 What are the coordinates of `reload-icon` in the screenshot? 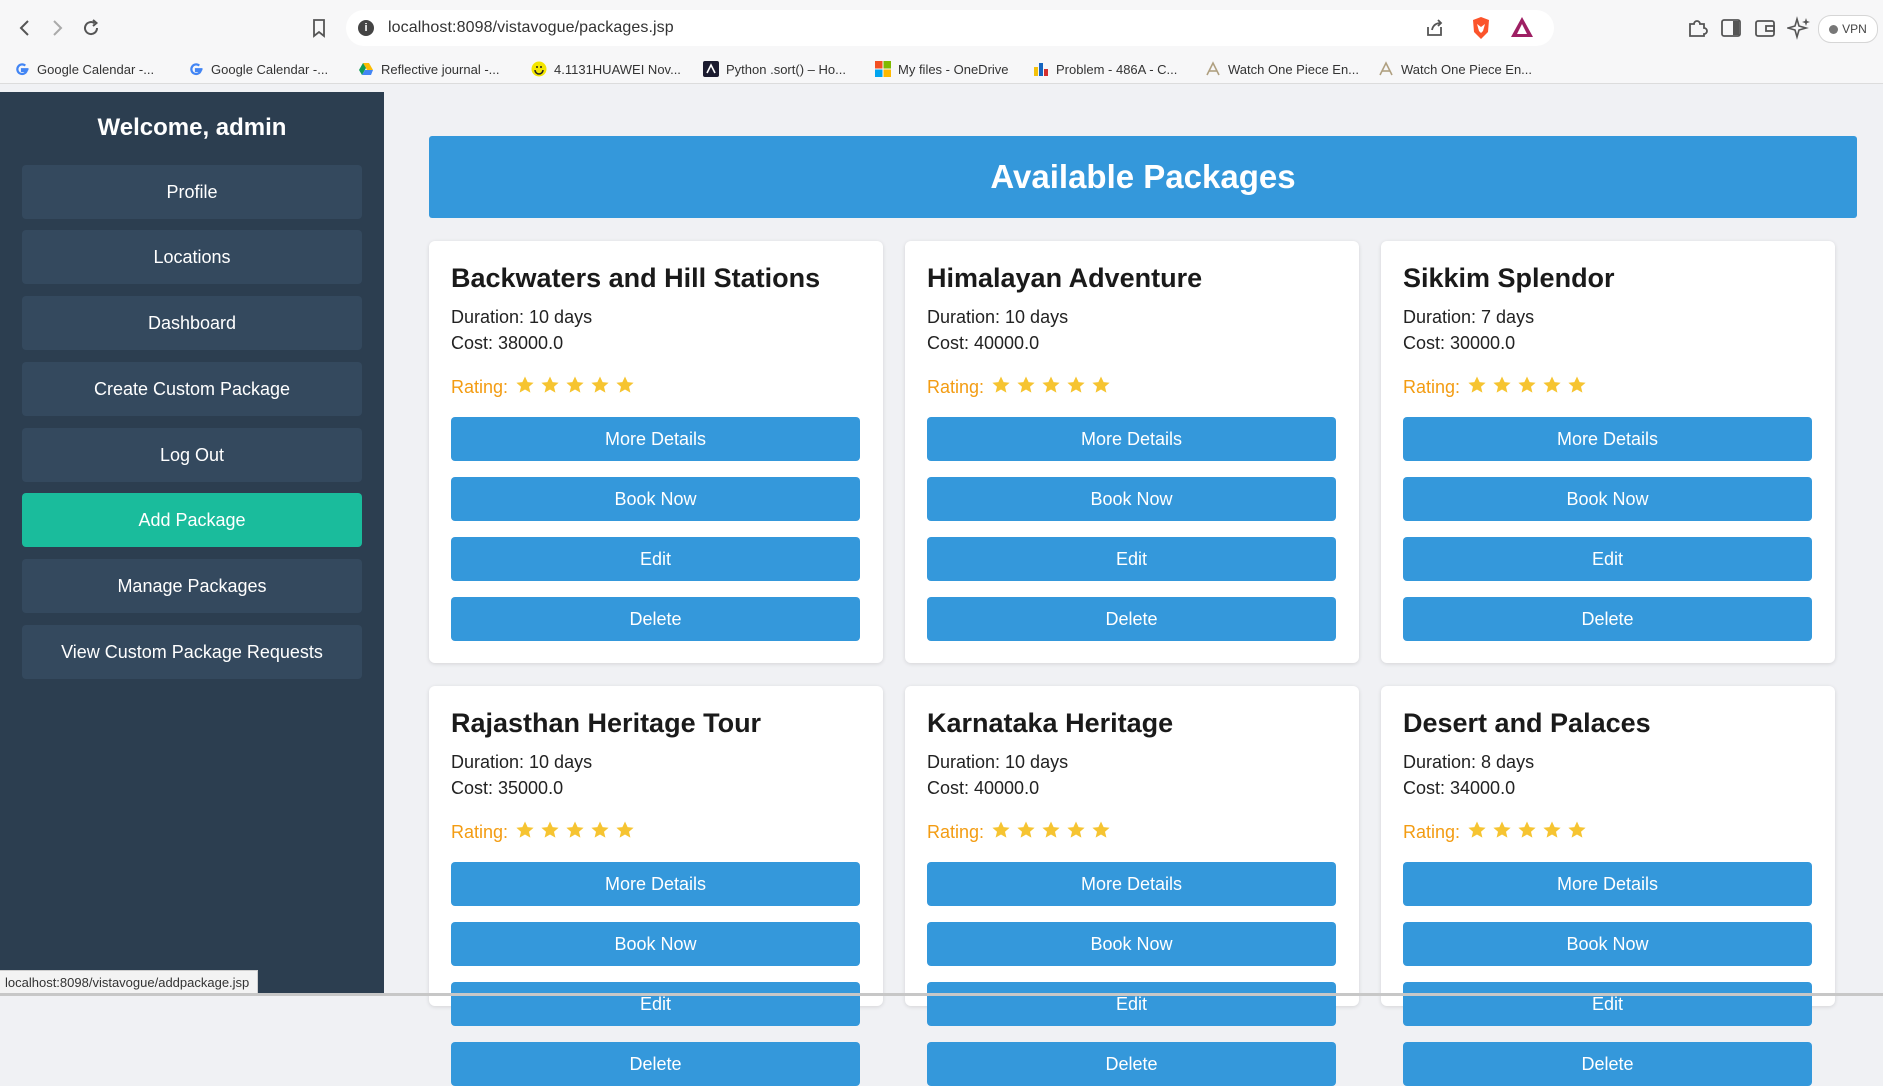 It's located at (91, 27).